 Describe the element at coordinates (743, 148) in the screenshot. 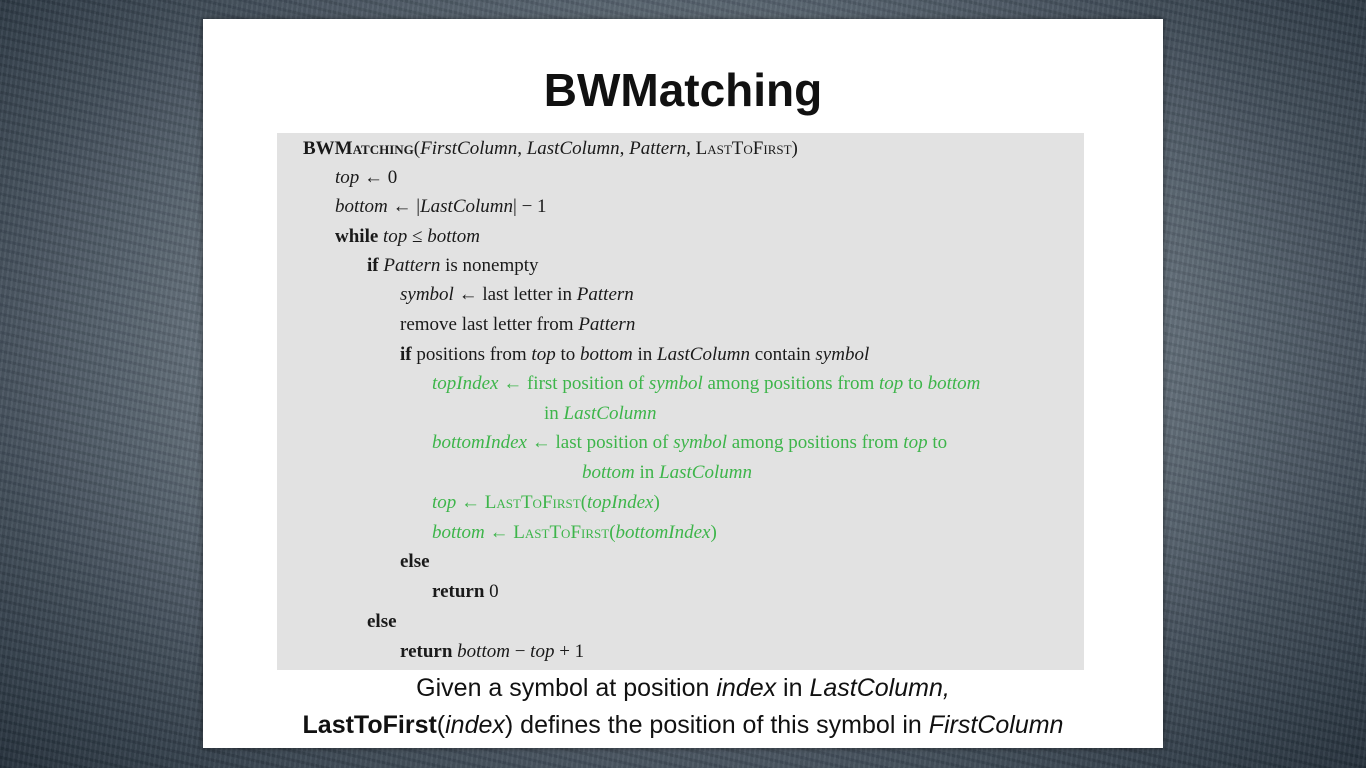

I see `param-last-to-first: LastToFirst` at that location.